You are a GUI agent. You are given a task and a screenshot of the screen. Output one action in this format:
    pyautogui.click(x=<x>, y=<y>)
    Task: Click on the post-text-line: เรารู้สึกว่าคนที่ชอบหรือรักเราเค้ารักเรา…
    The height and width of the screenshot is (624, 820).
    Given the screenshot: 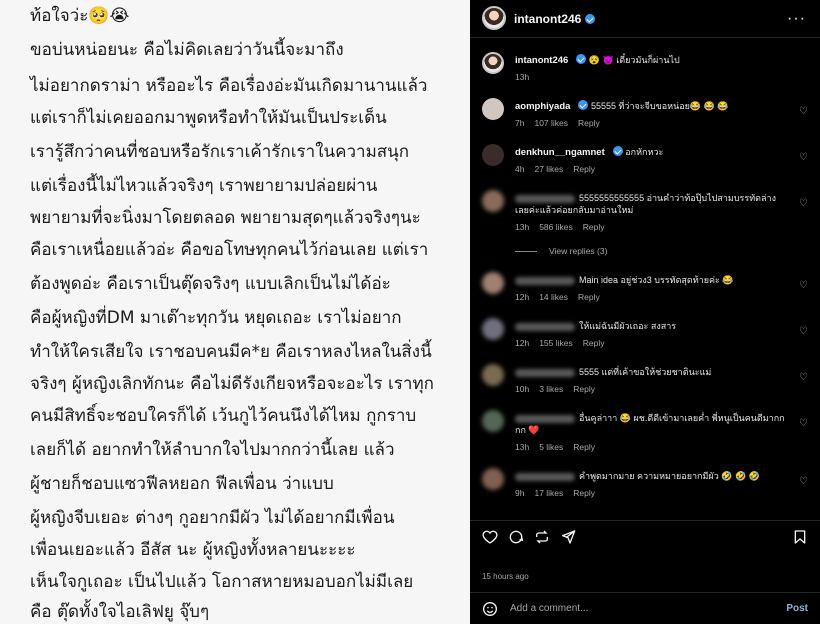 What is the action you would take?
    pyautogui.click(x=220, y=152)
    